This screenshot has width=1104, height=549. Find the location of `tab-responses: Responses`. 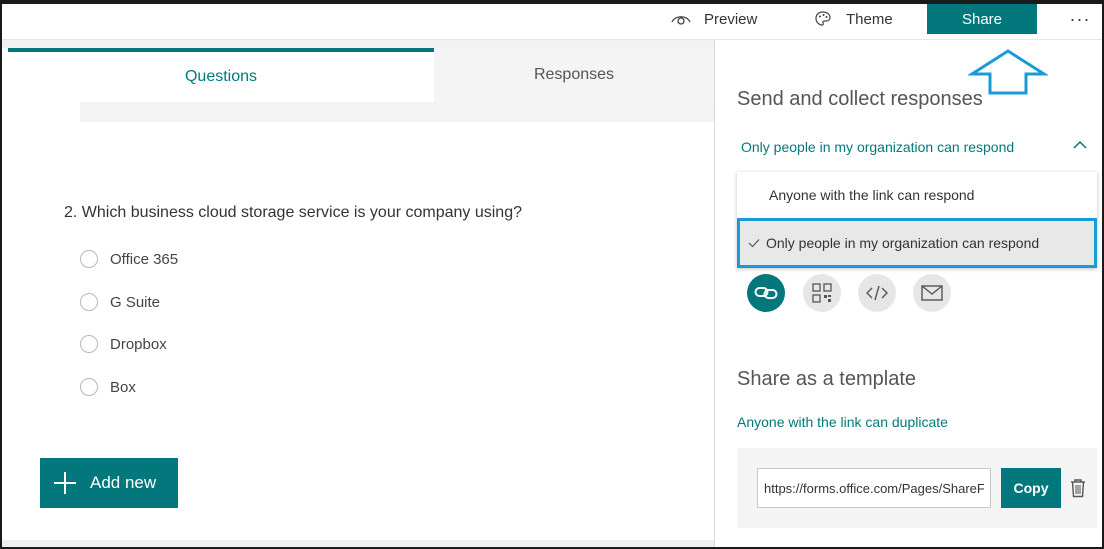

tab-responses: Responses is located at coordinates (574, 75).